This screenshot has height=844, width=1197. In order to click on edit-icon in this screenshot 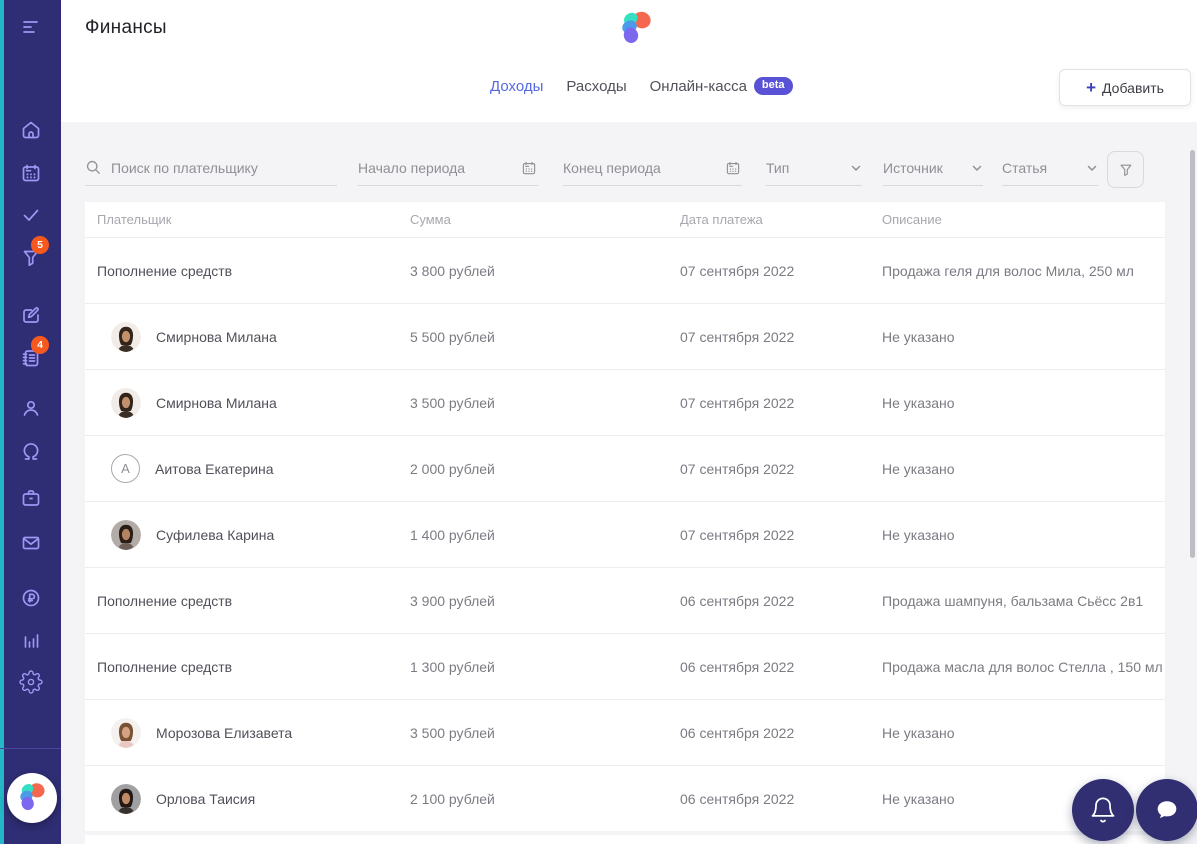, I will do `click(30, 315)`.